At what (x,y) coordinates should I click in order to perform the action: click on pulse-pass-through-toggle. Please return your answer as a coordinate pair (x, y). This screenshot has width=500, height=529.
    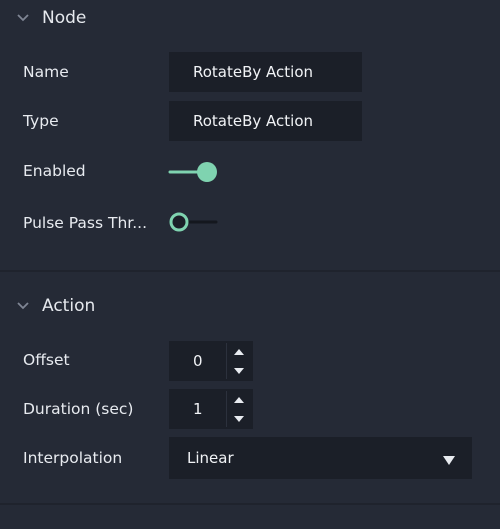
    Looking at the image, I should click on (194, 222).